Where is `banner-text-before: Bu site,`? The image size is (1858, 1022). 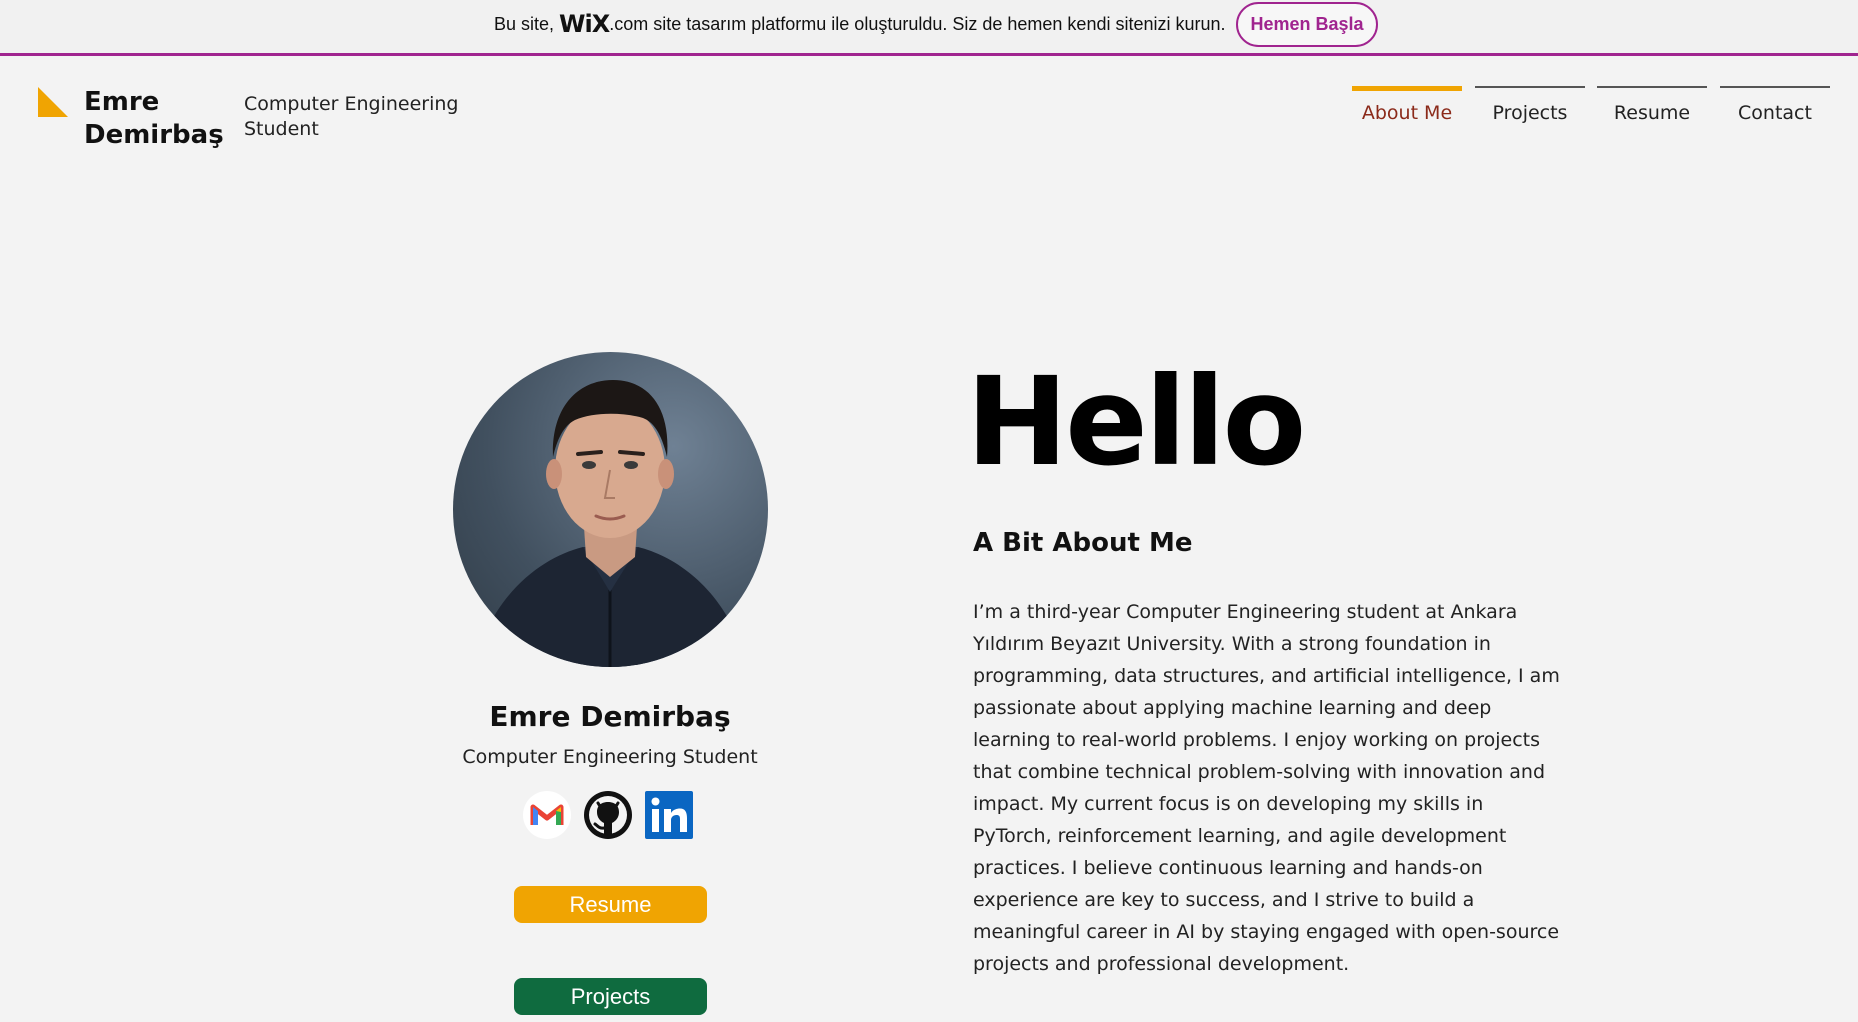
banner-text-before: Bu site, is located at coordinates (527, 24).